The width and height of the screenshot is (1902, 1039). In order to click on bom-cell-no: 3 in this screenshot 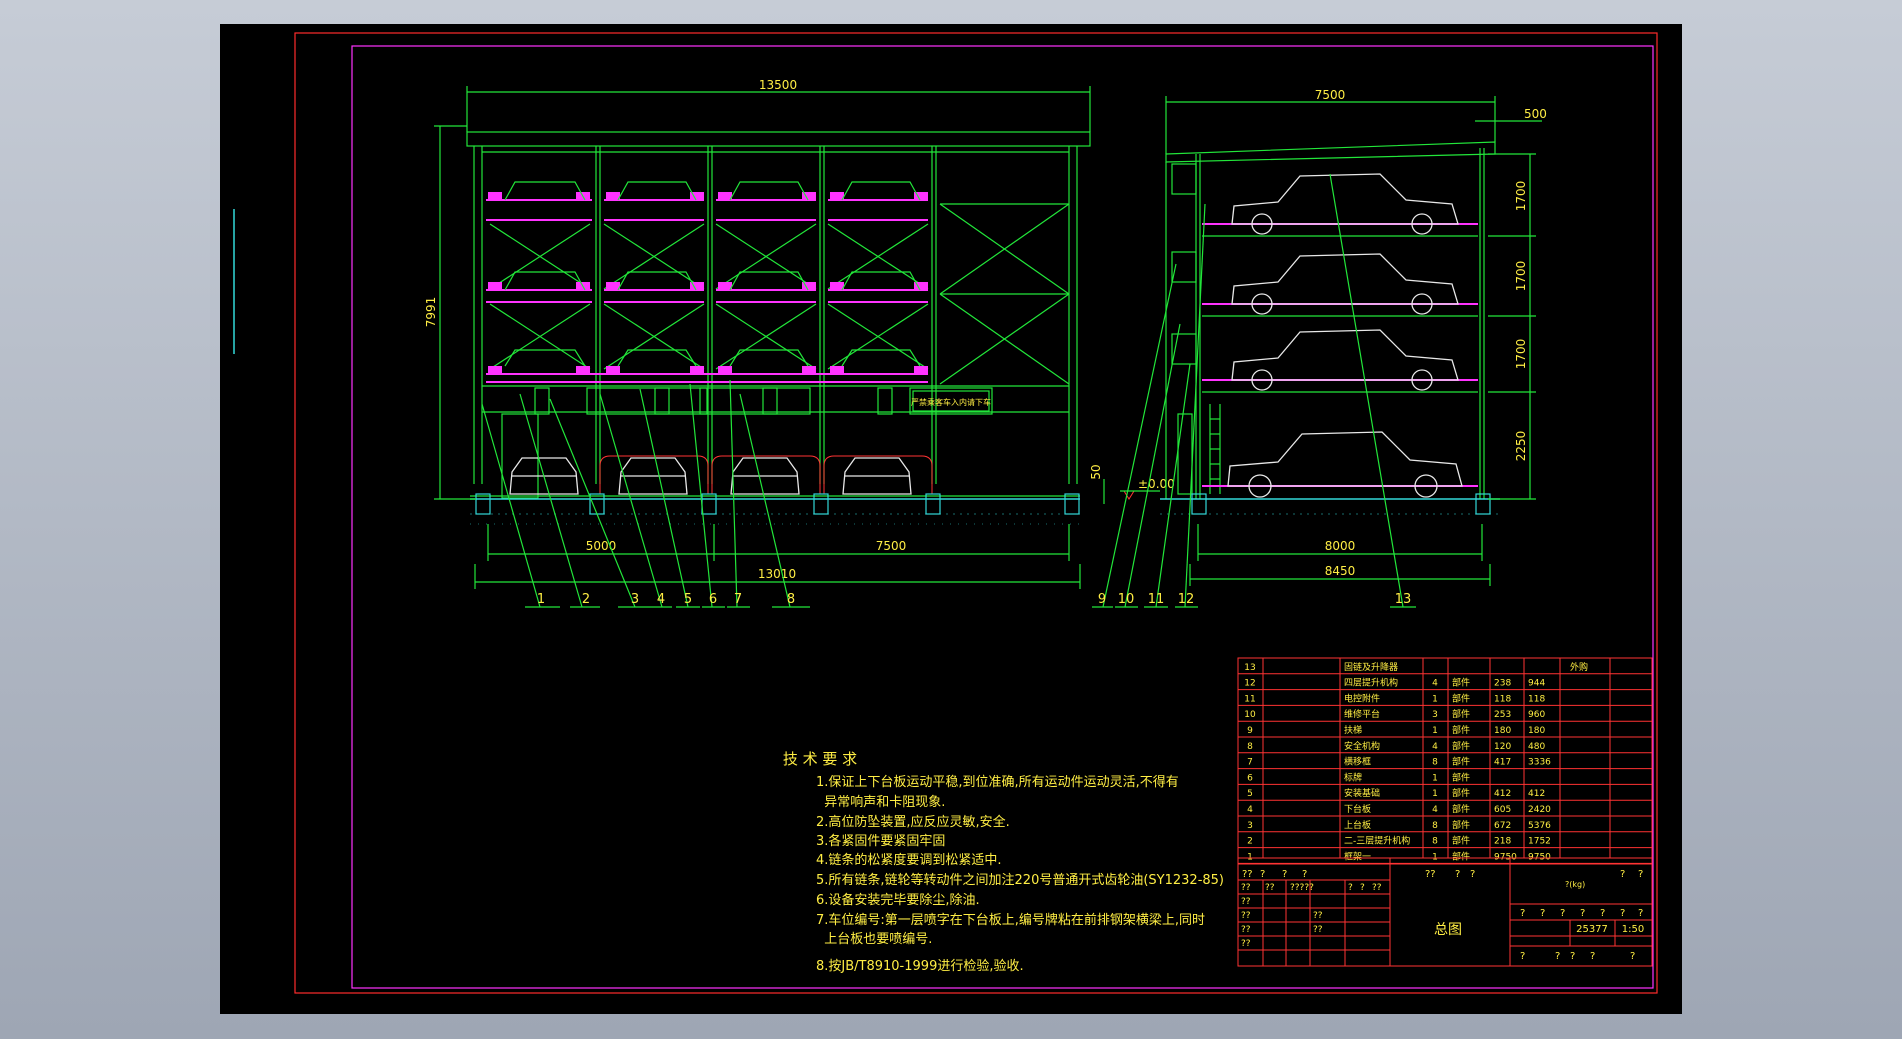, I will do `click(1250, 826)`.